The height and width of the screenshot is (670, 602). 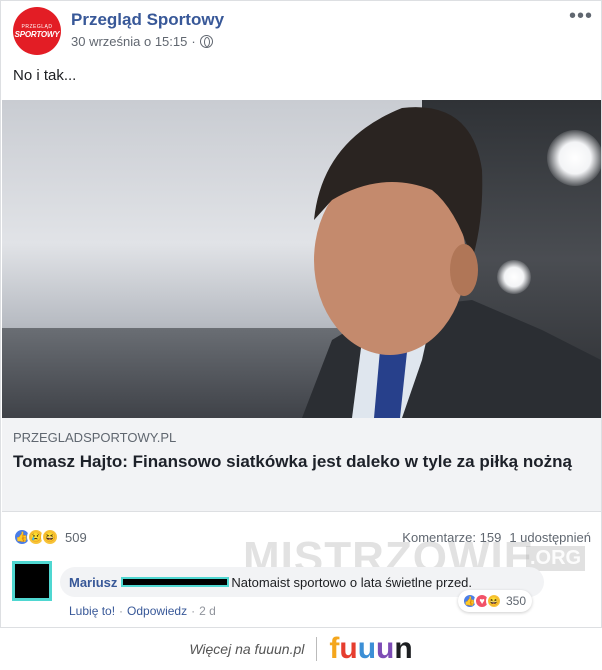 What do you see at coordinates (246, 649) in the screenshot?
I see `footer-text: Więcej na fuuun.pl` at bounding box center [246, 649].